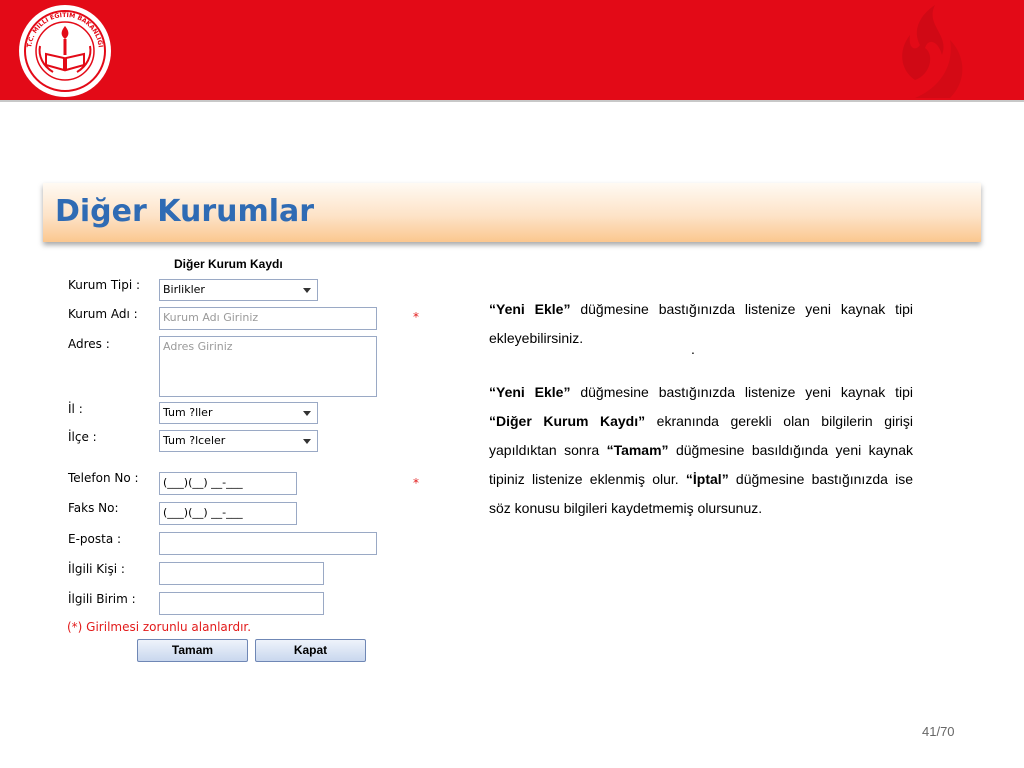 This screenshot has height=768, width=1024. I want to click on faks-input: (___)(__) __-___, so click(228, 513).